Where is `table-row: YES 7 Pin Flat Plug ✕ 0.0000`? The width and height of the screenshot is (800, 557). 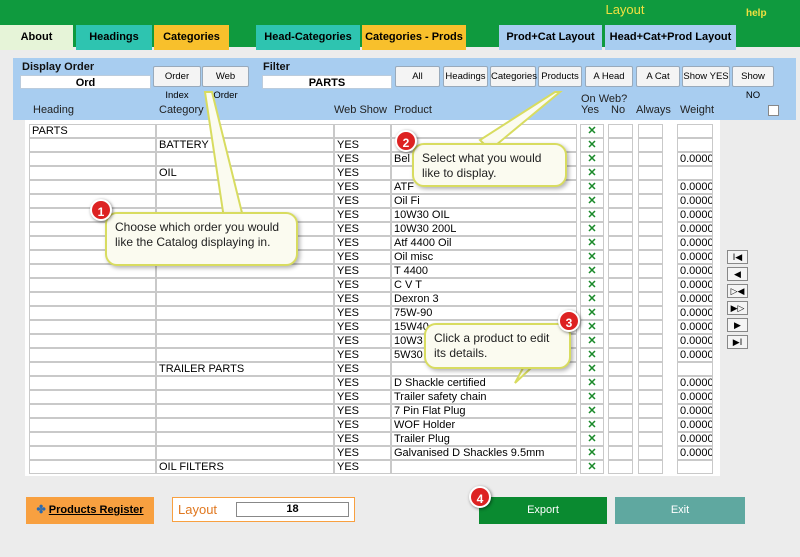 table-row: YES 7 Pin Flat Plug ✕ 0.0000 is located at coordinates (372, 411).